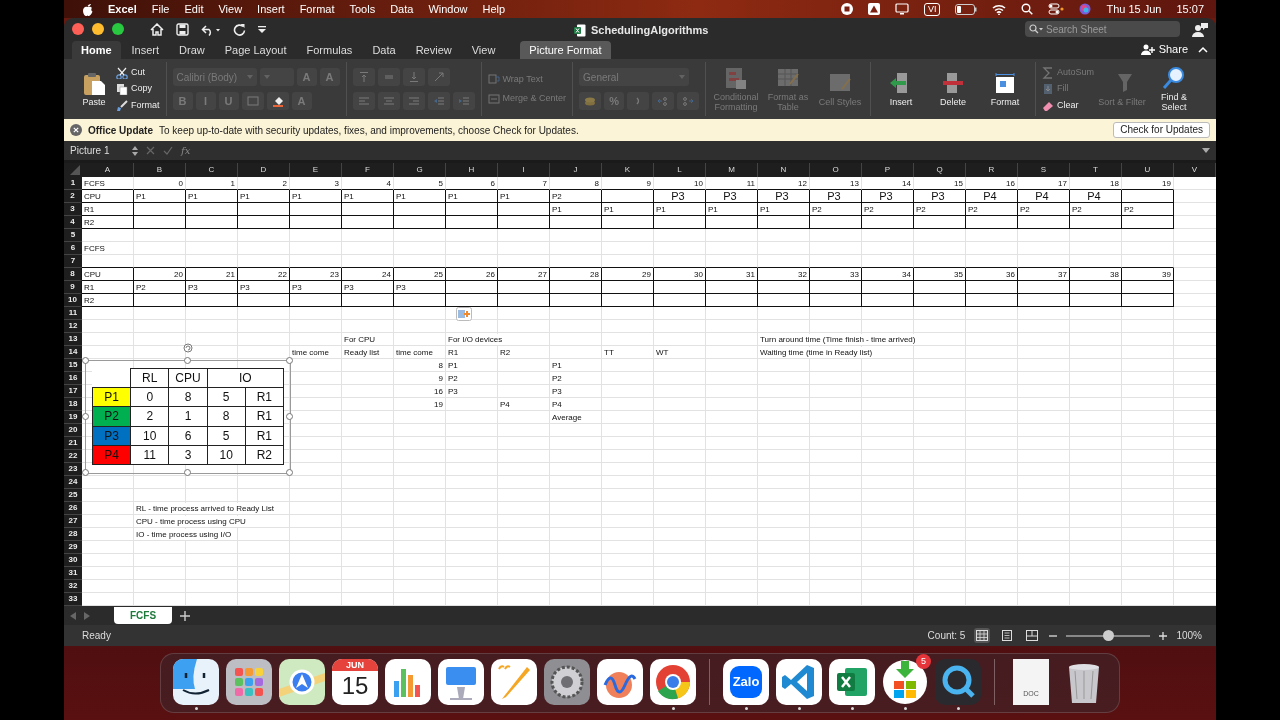 The height and width of the screenshot is (720, 1280). What do you see at coordinates (73, 404) in the screenshot?
I see `row-header: 18` at bounding box center [73, 404].